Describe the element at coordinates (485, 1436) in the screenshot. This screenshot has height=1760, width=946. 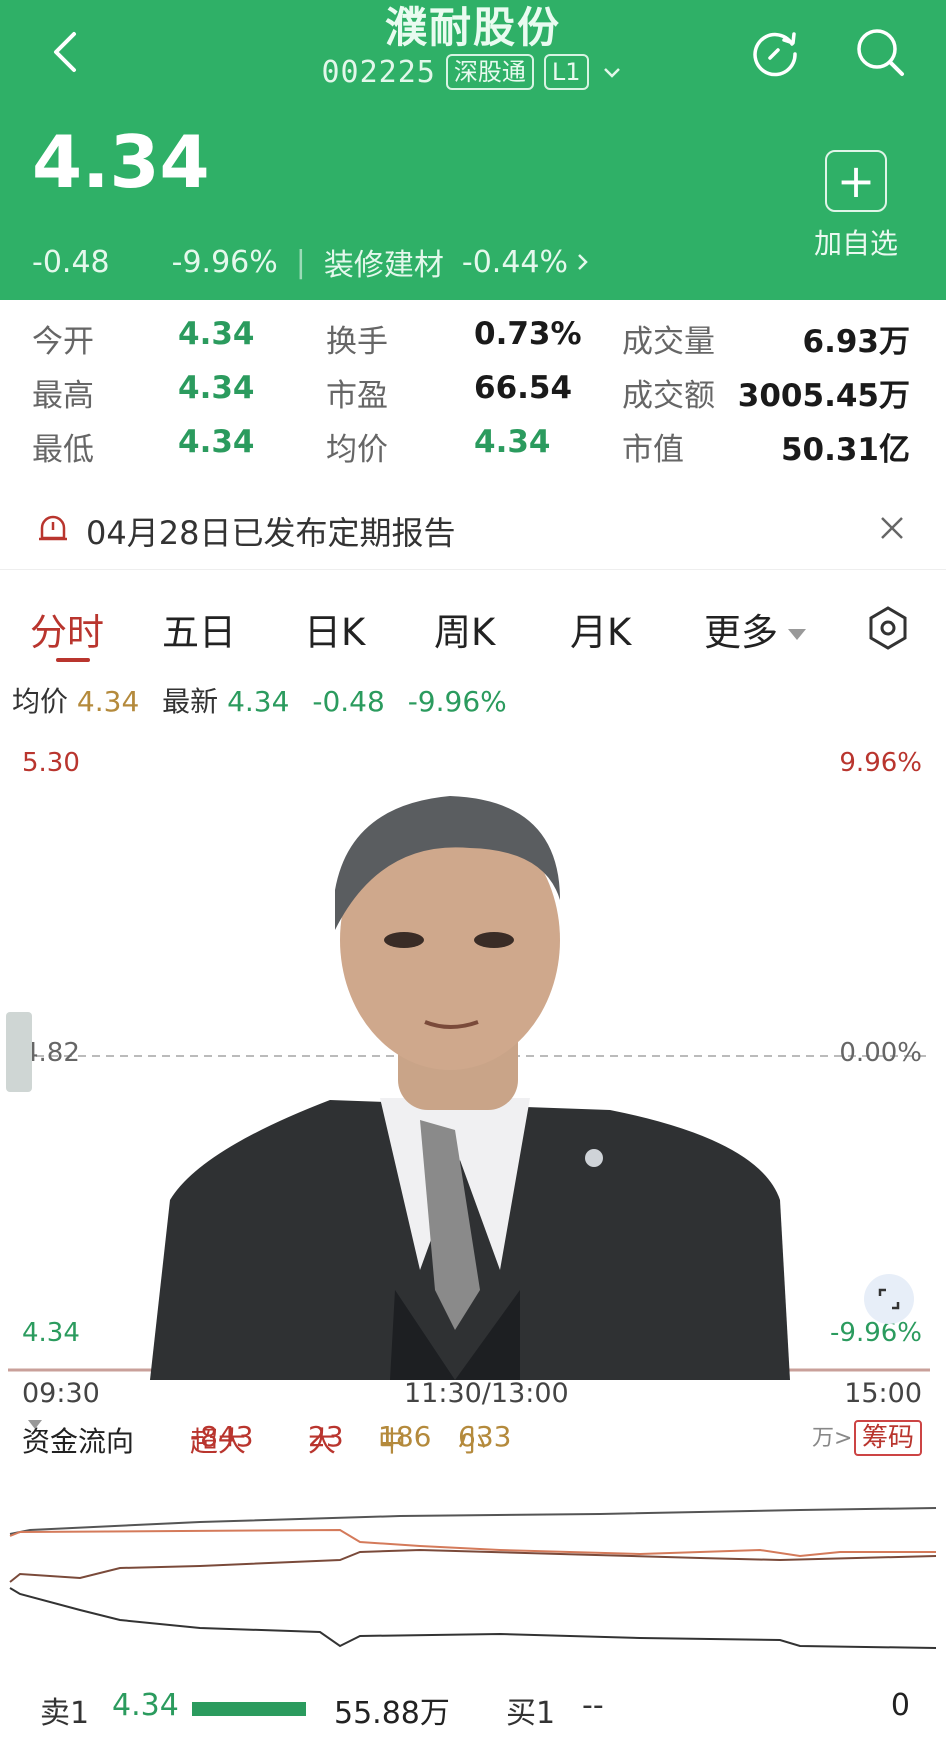
I see `flow-small-value: 633` at that location.